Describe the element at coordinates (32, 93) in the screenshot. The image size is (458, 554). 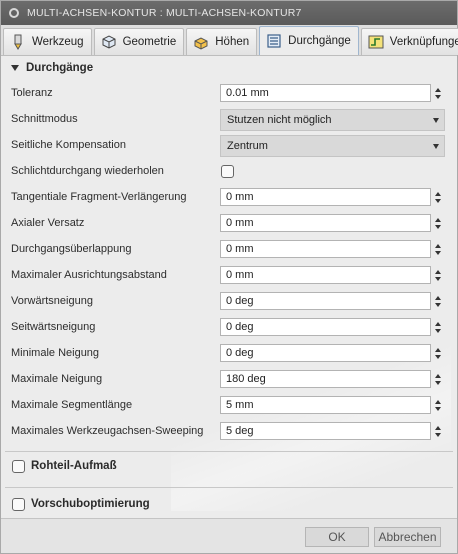
I see `toleranz-label: Toleranz` at that location.